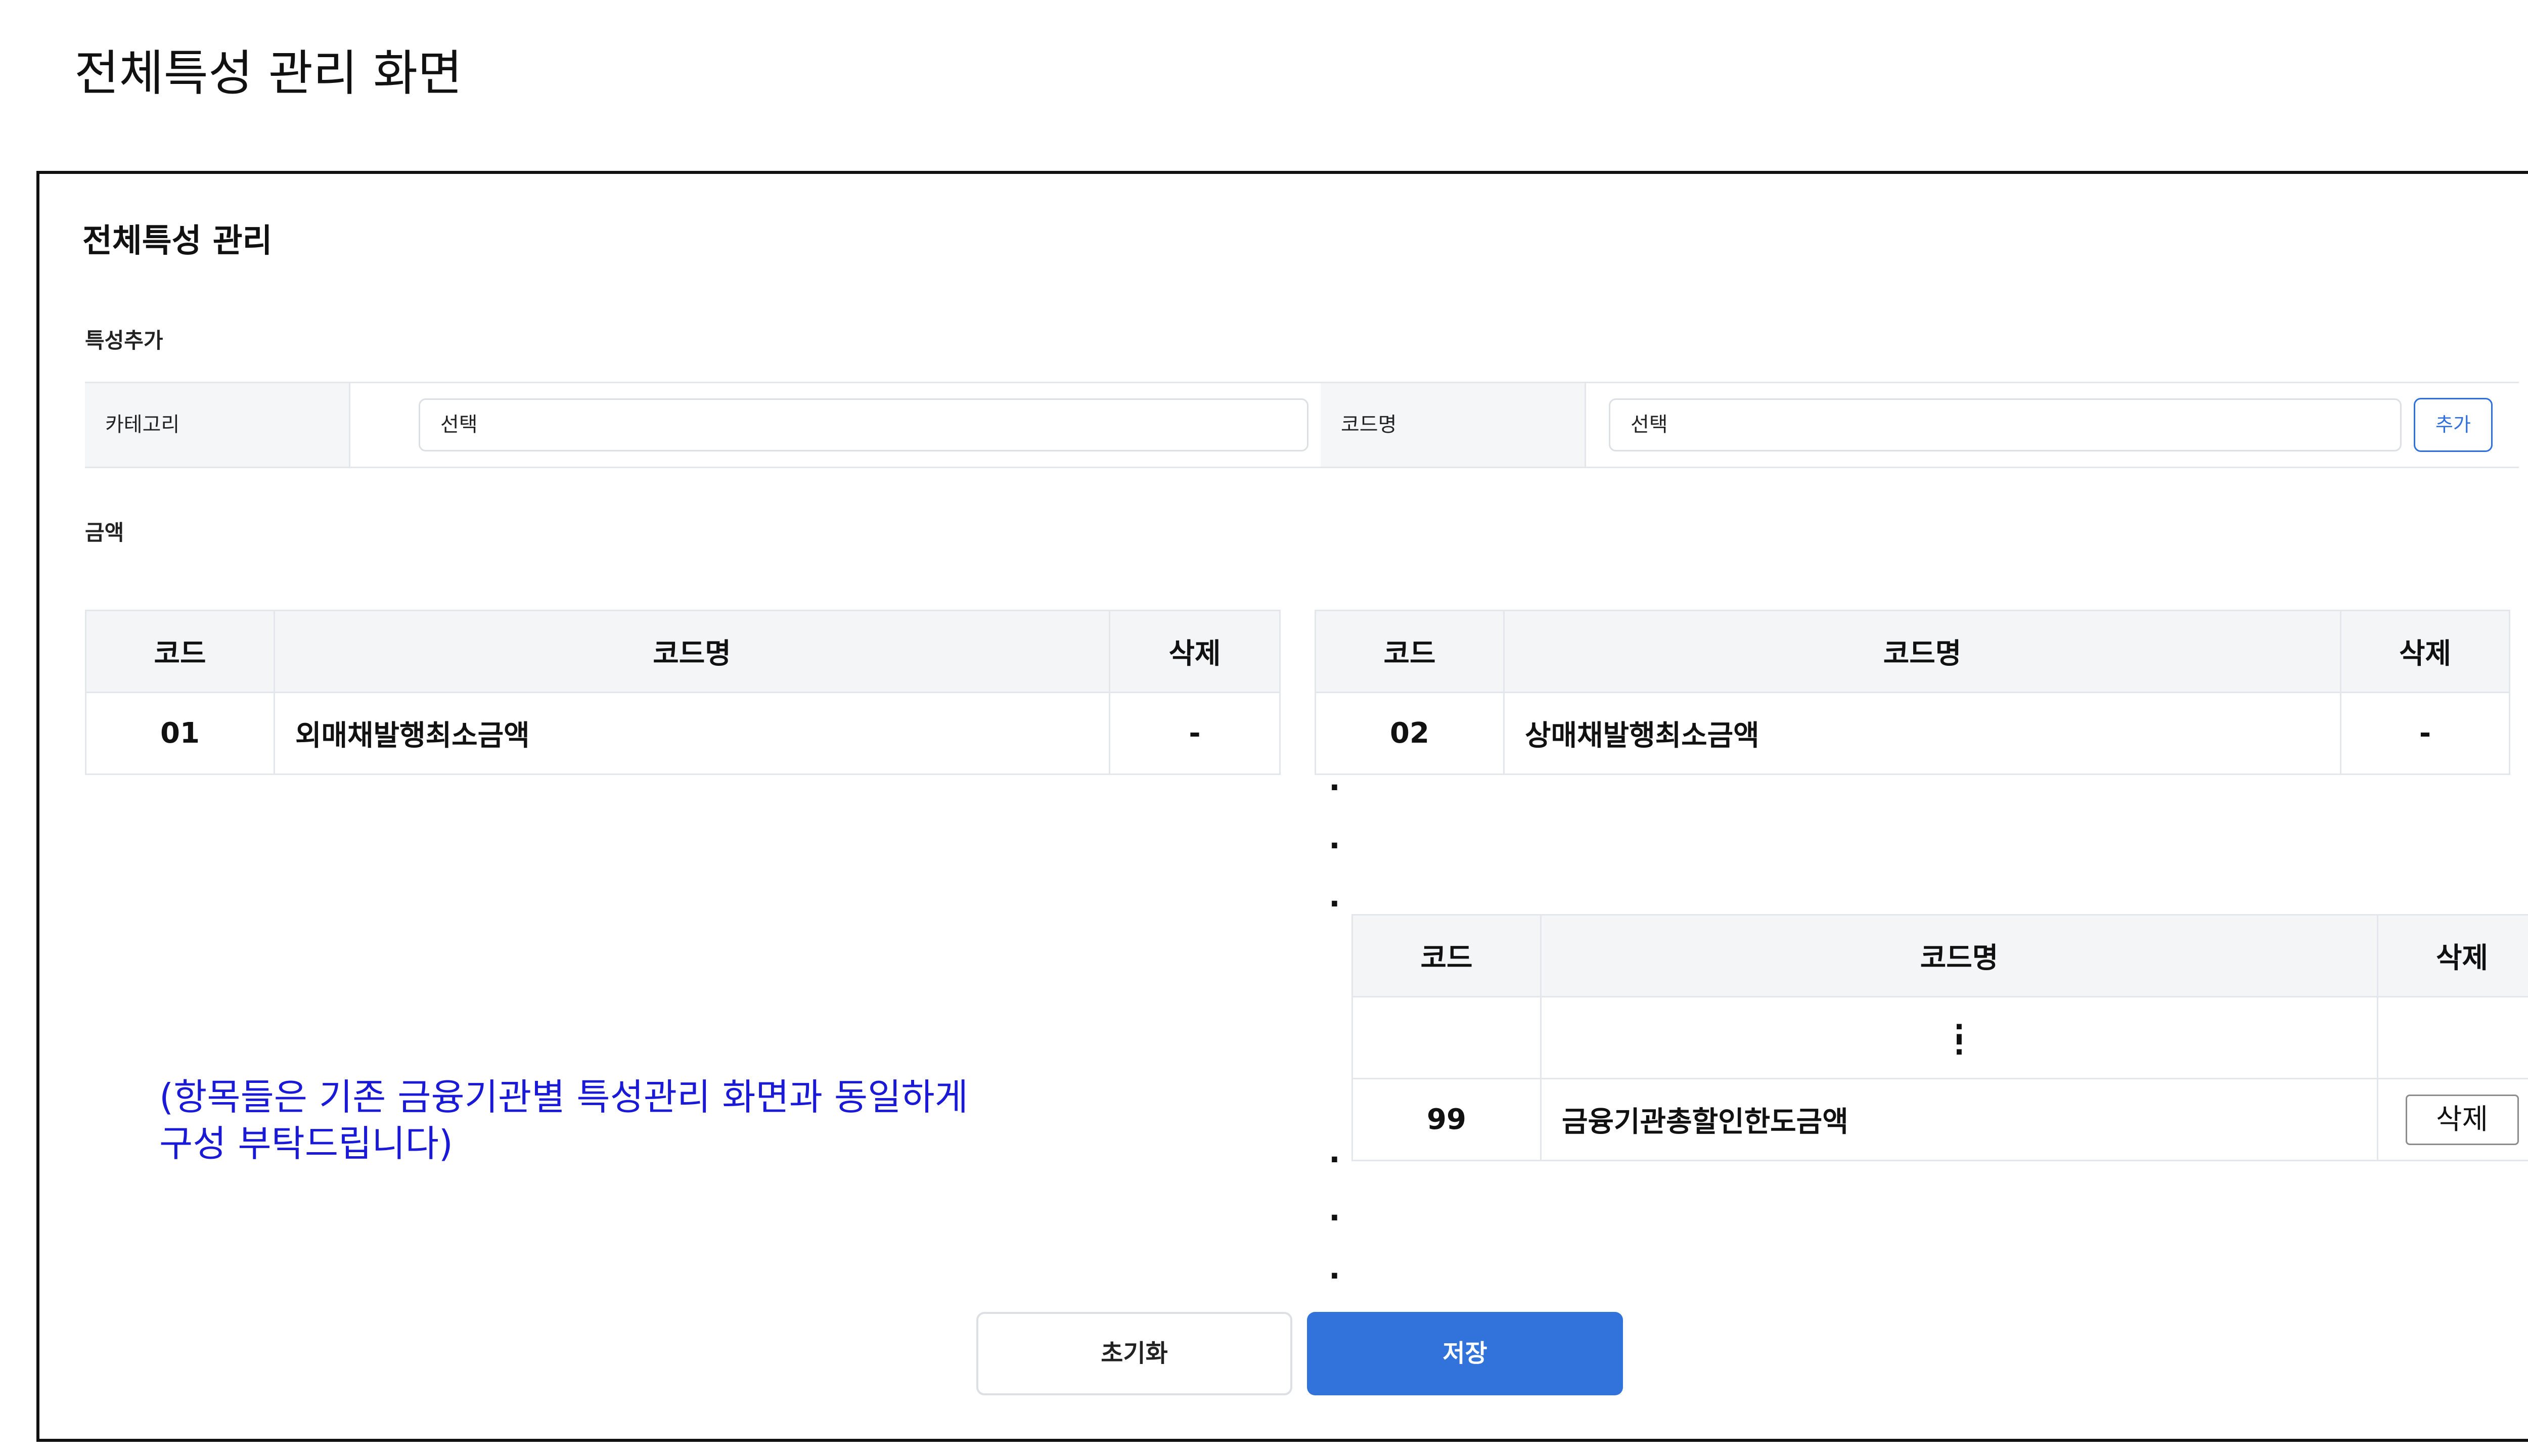  I want to click on table-row: 02 상매채발행최소금액 -, so click(1913, 733).